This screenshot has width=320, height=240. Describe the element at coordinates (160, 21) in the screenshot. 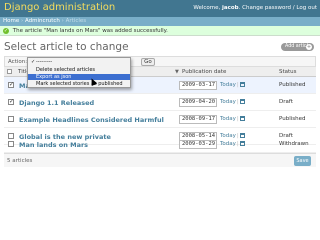

I see `breadcrumb: Home › Admincrutch › Articles` at that location.